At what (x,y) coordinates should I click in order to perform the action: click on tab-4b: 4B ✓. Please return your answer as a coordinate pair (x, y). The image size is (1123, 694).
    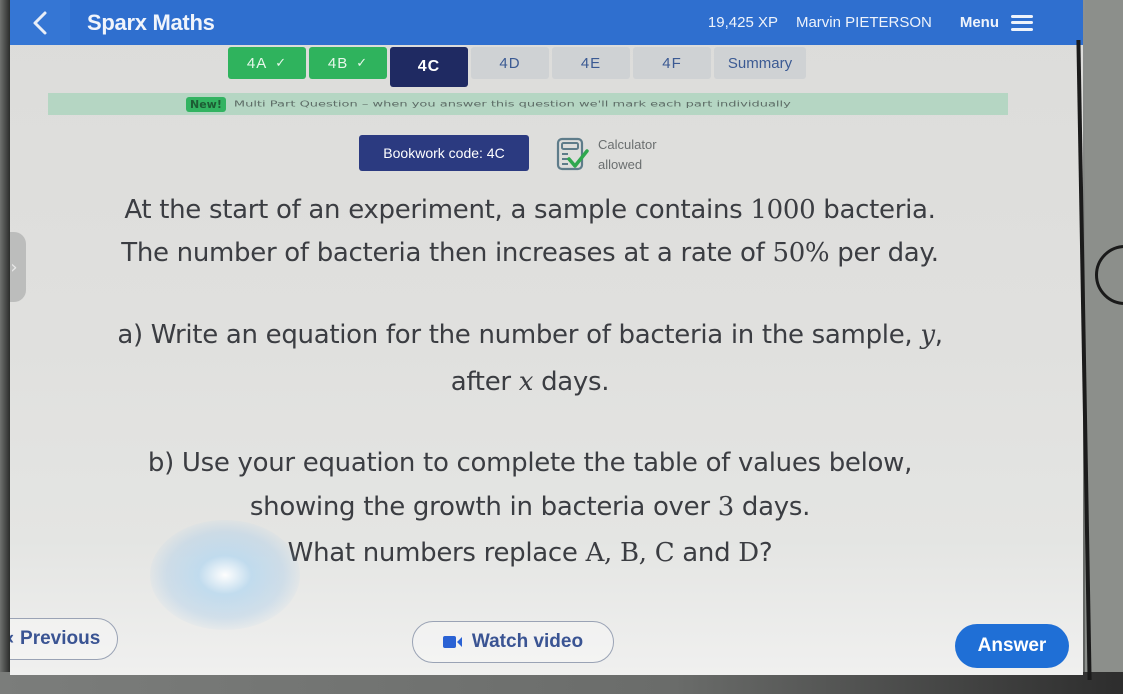
    Looking at the image, I should click on (348, 63).